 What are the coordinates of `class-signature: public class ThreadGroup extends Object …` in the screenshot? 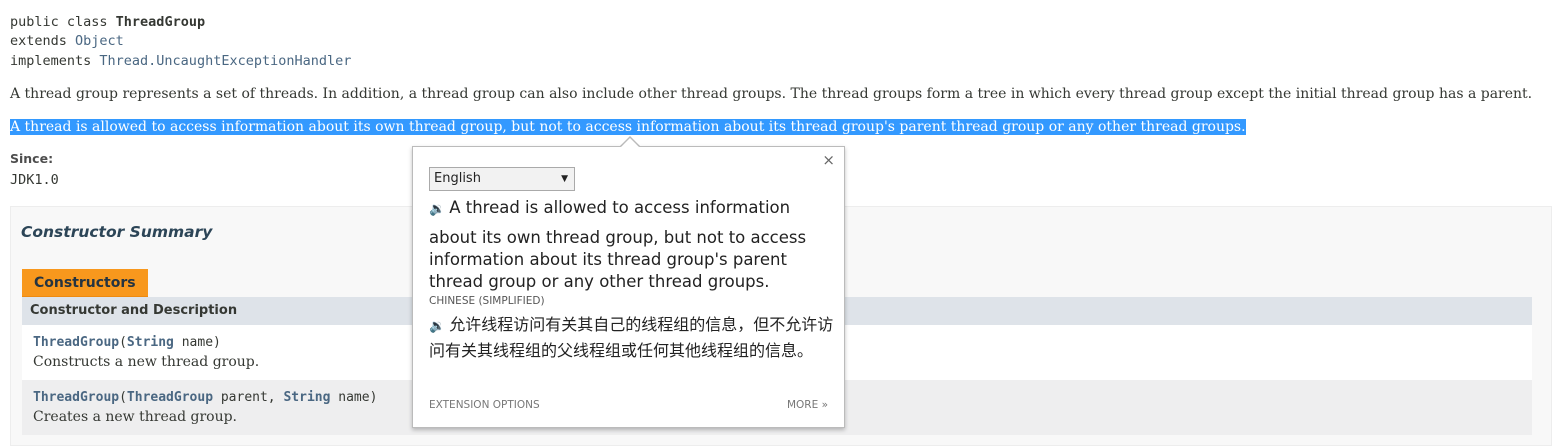 It's located at (180, 42).